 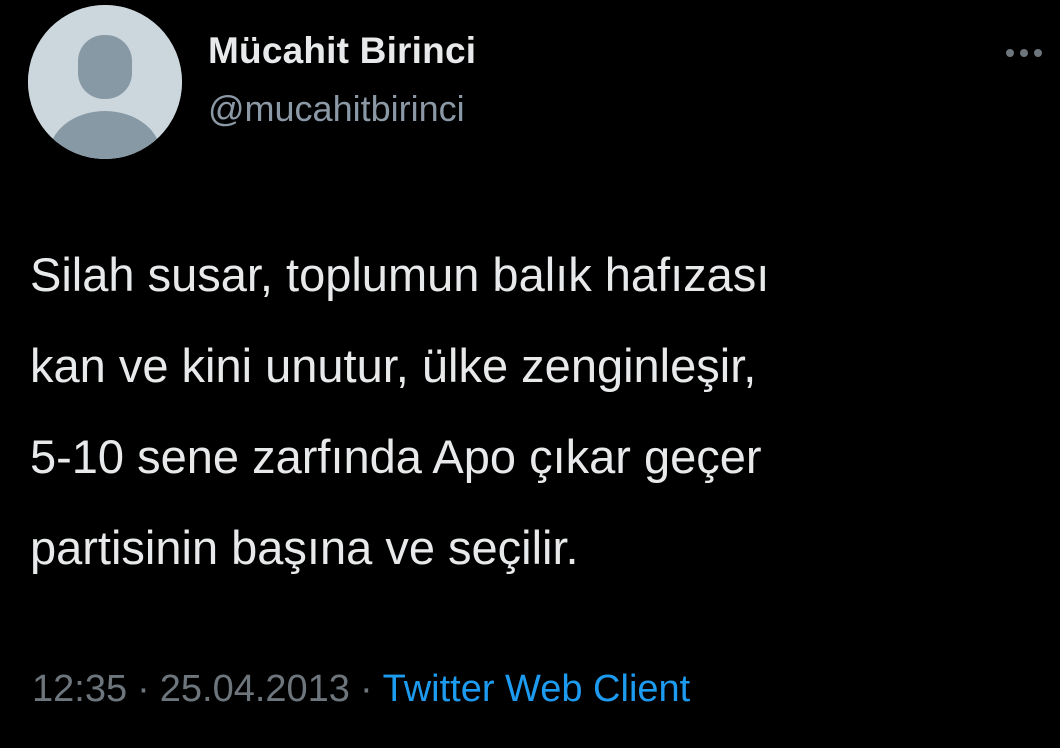 I want to click on tweet-text-line: 5-10 sene zarfında Apo çıkar geçer, so click(x=396, y=456).